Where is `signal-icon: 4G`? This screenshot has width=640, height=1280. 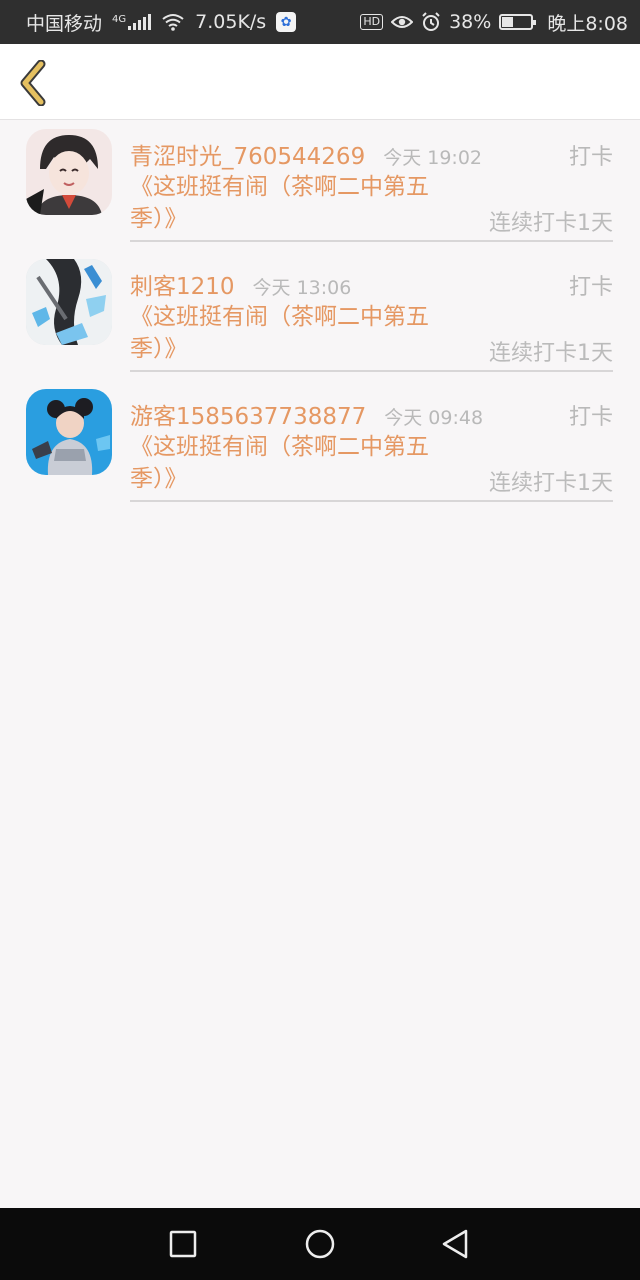
signal-icon: 4G is located at coordinates (132, 22).